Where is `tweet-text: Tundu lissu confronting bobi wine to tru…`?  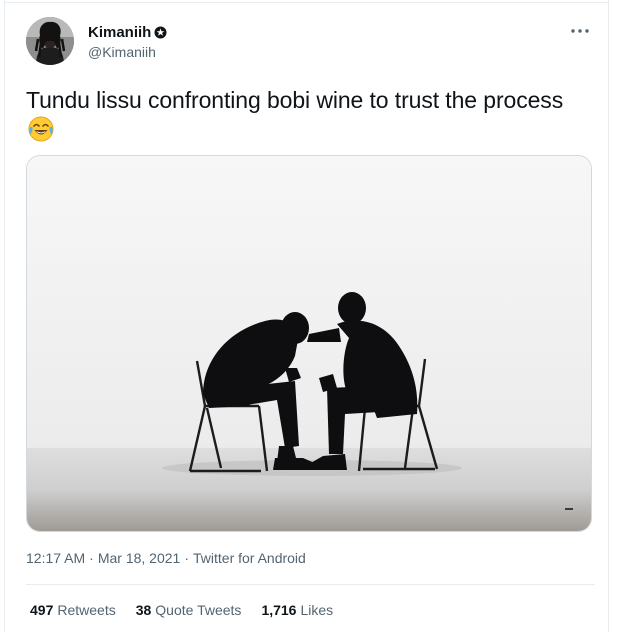
tweet-text: Tundu lissu confronting bobi wine to tru… is located at coordinates (295, 100).